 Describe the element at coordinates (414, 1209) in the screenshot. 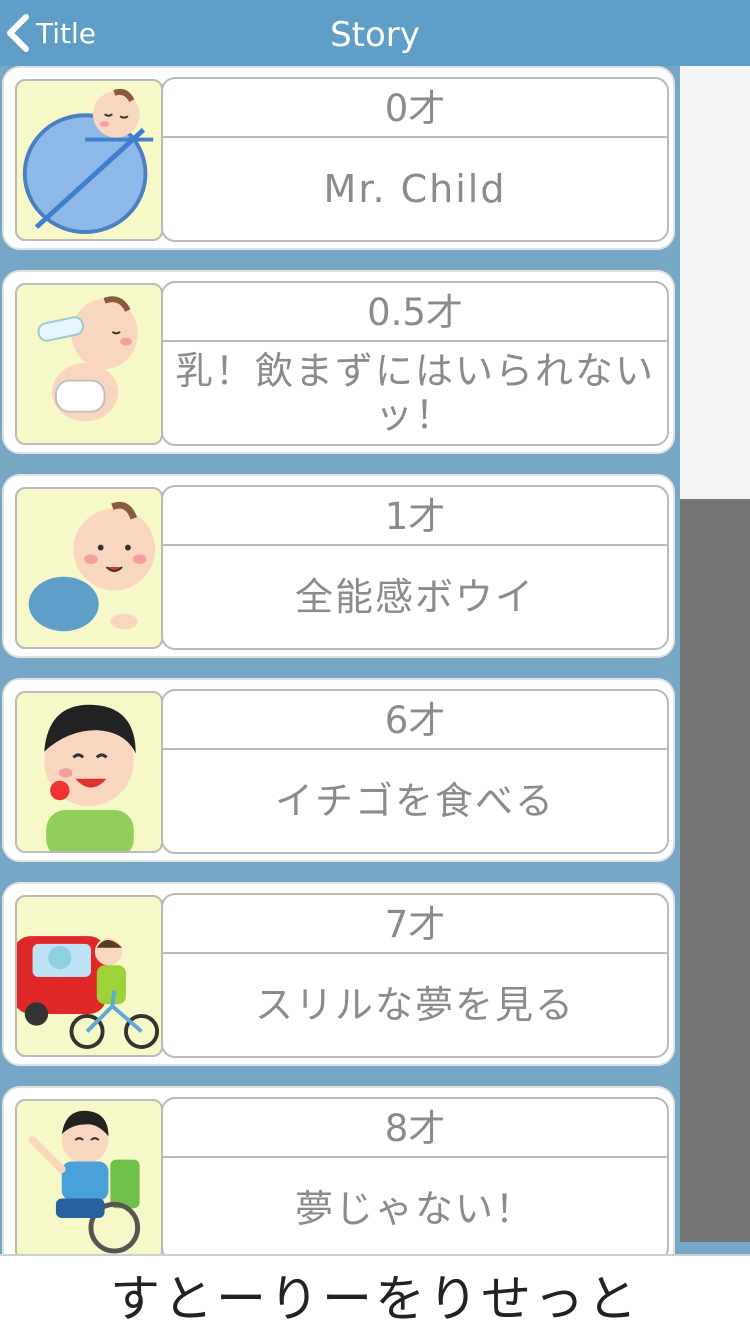

I see `story-description: 夢じゃない！` at that location.